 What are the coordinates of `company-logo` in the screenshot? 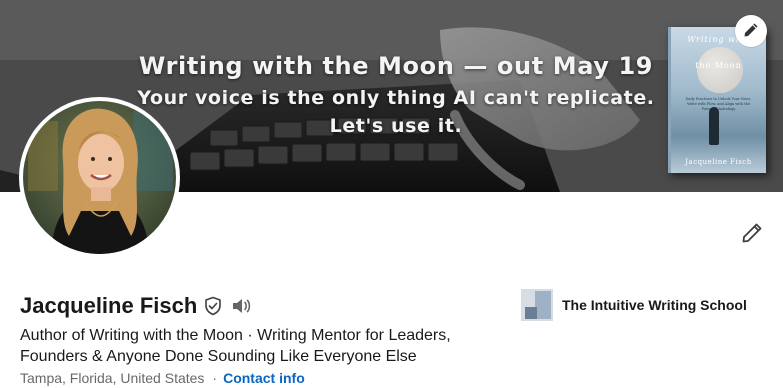 It's located at (537, 305).